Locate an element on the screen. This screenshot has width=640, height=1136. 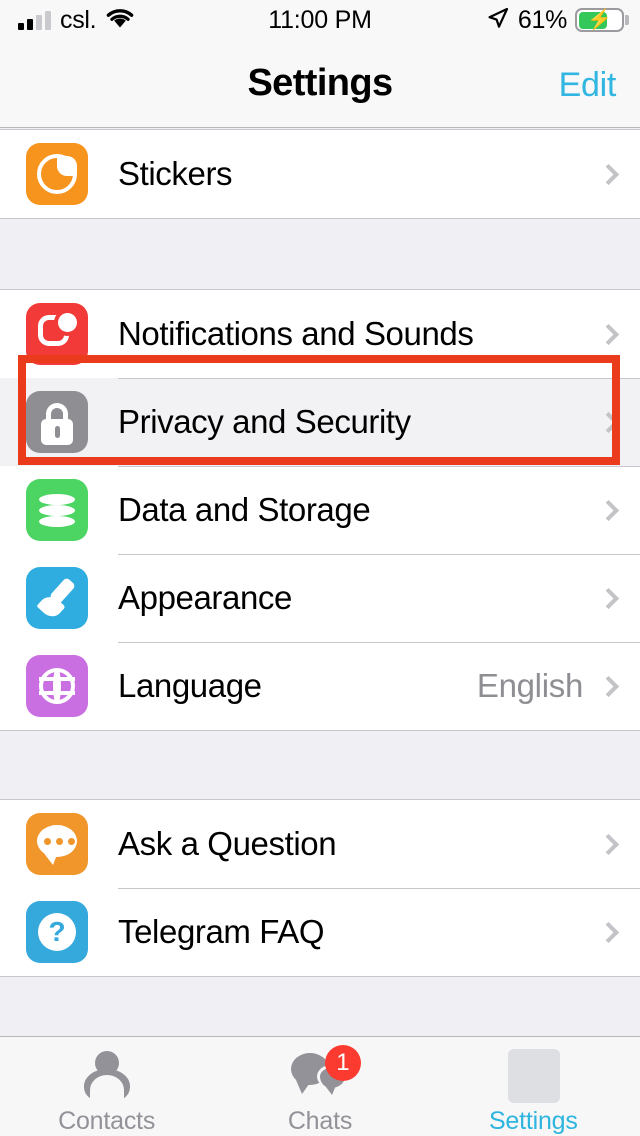
location-arrow-icon is located at coordinates (498, 20).